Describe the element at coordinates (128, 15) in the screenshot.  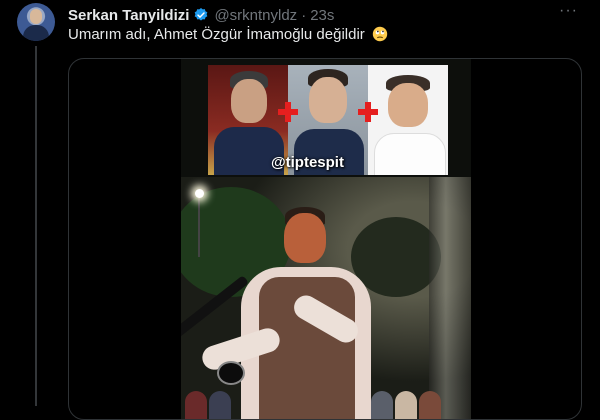
I see `display-name: Serkan Tanyildizi` at that location.